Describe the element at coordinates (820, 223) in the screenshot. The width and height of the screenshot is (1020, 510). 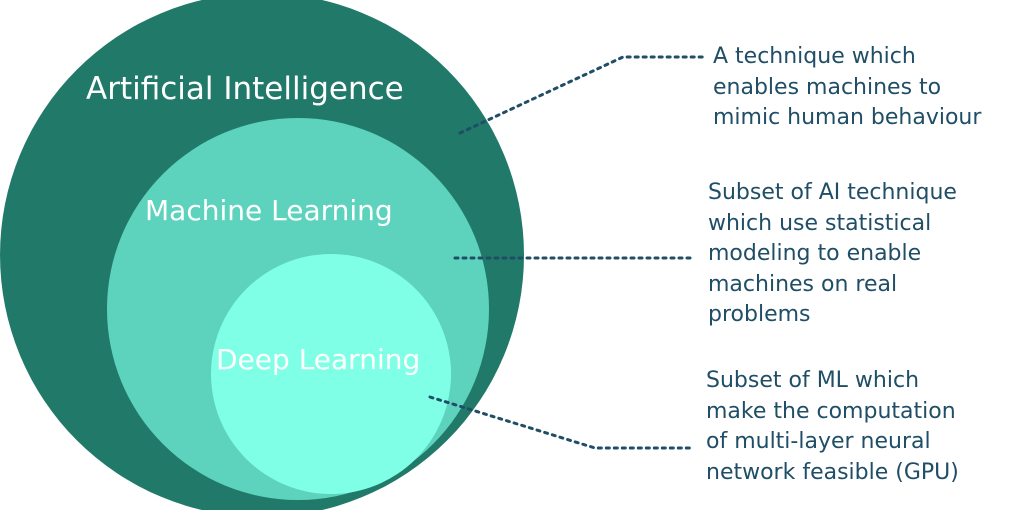
I see `ml-description-line: which use statistical` at that location.